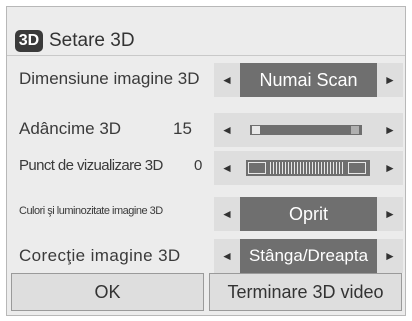 The height and width of the screenshot is (321, 412). Describe the element at coordinates (182, 128) in the screenshot. I see `depth-level: 15` at that location.